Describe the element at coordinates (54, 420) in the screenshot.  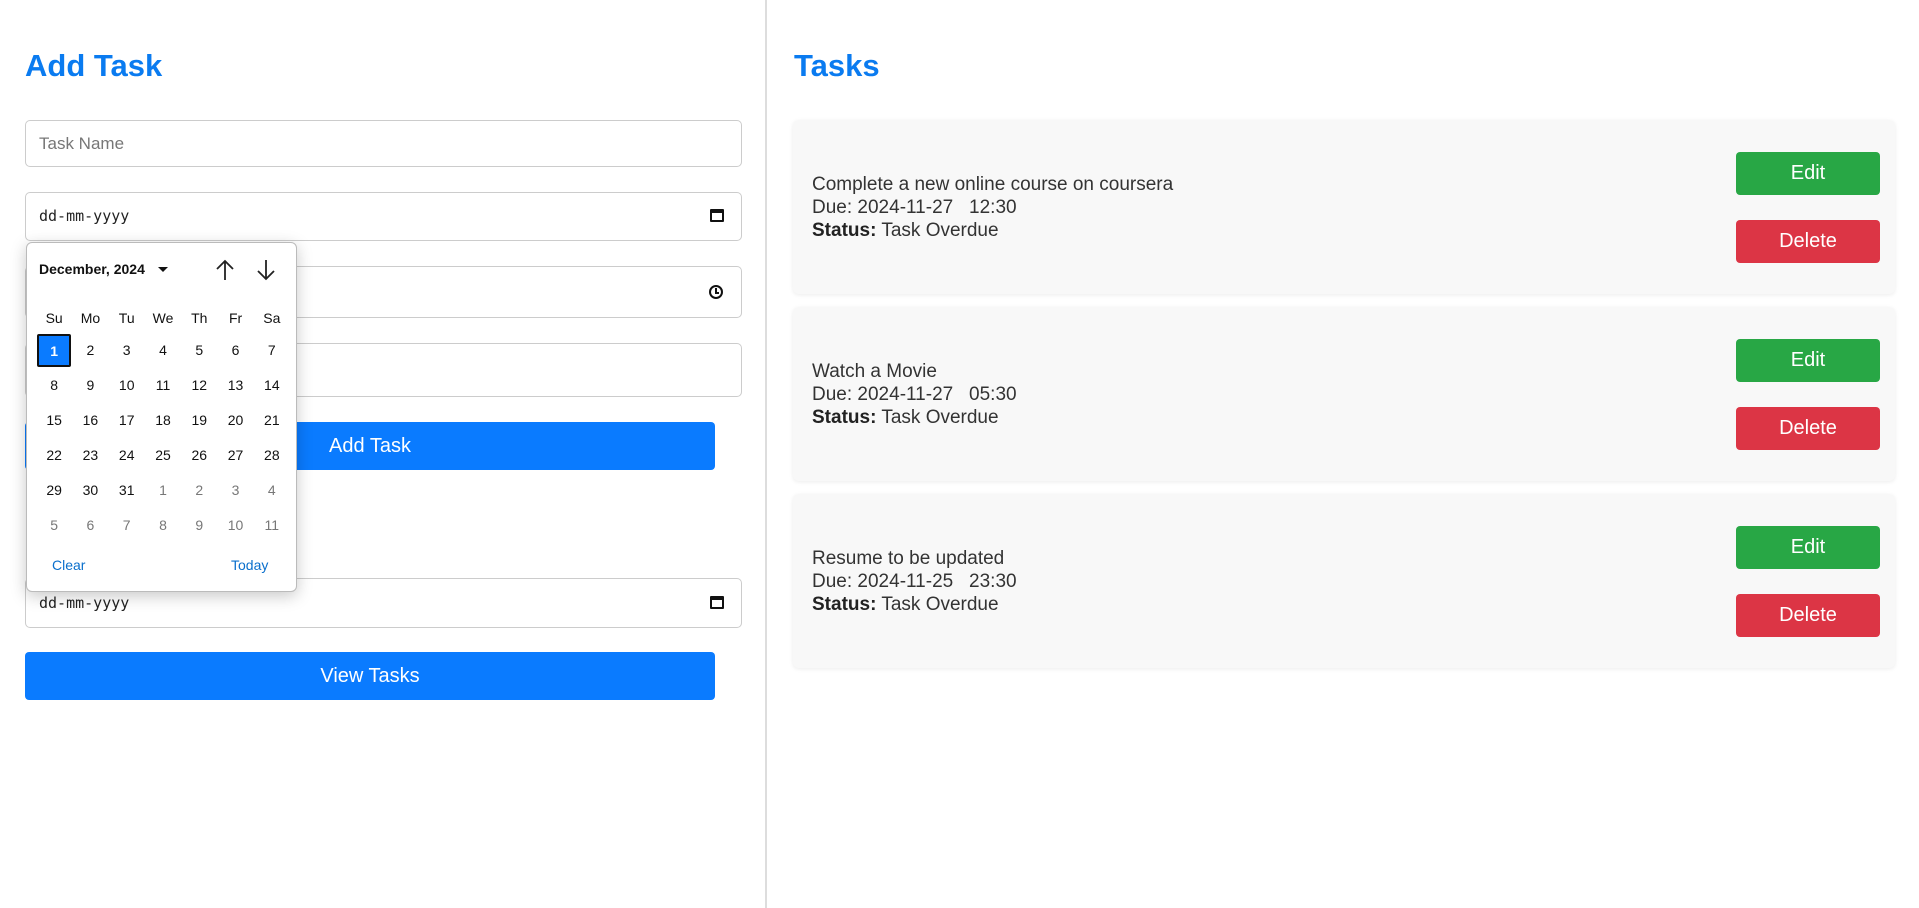
I see `calendar-day: 15` at that location.